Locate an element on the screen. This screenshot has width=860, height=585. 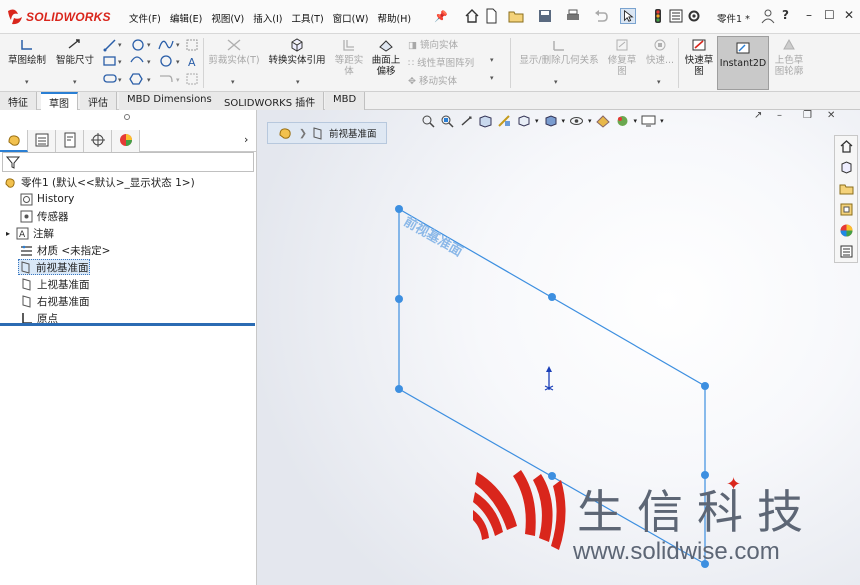
undo-icon is located at coordinates (601, 16).